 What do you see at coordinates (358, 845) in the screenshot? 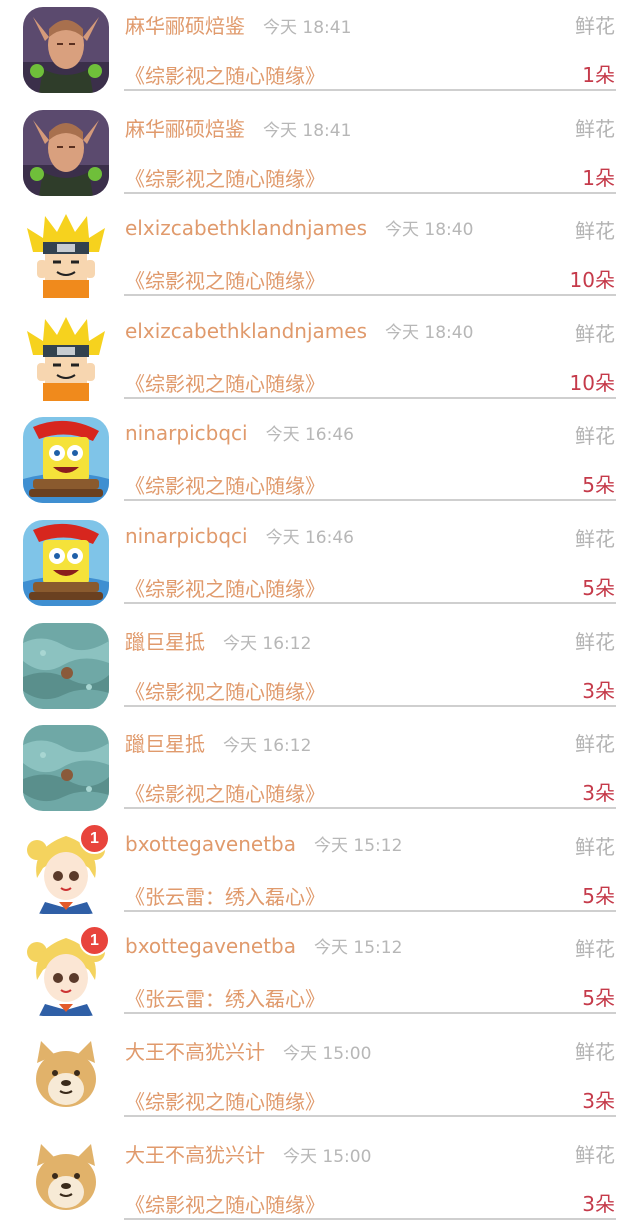
I see `timestamp: 今天 15:12` at bounding box center [358, 845].